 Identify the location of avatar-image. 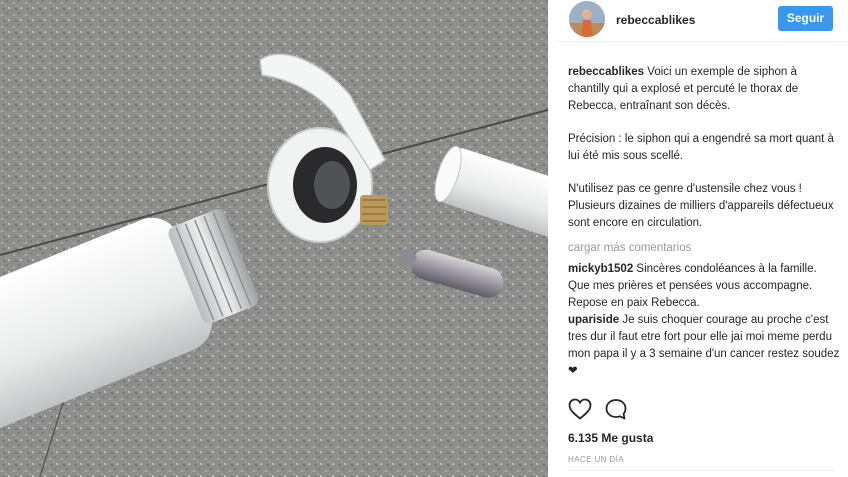
(587, 19).